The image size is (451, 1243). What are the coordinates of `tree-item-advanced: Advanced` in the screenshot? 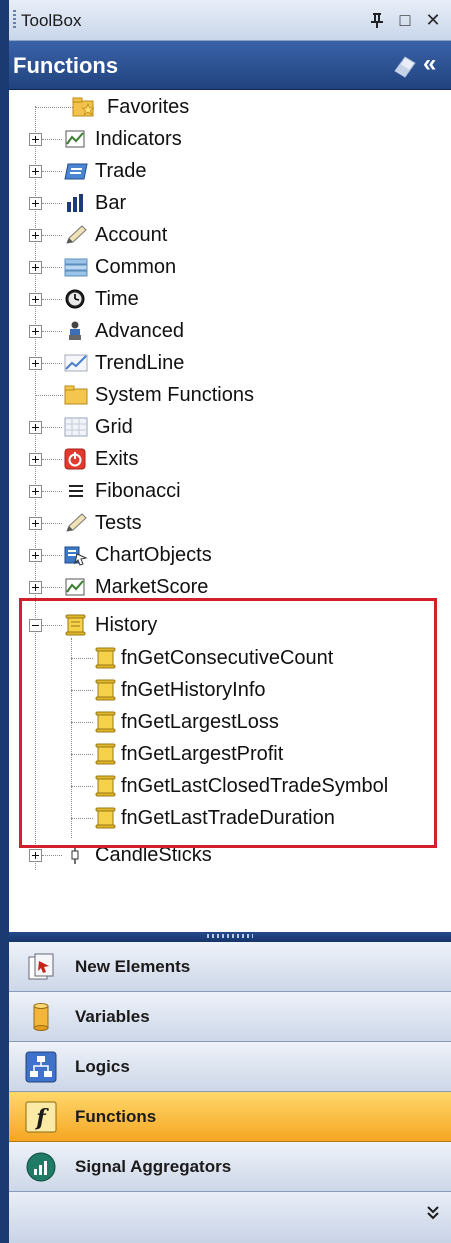 It's located at (229, 331).